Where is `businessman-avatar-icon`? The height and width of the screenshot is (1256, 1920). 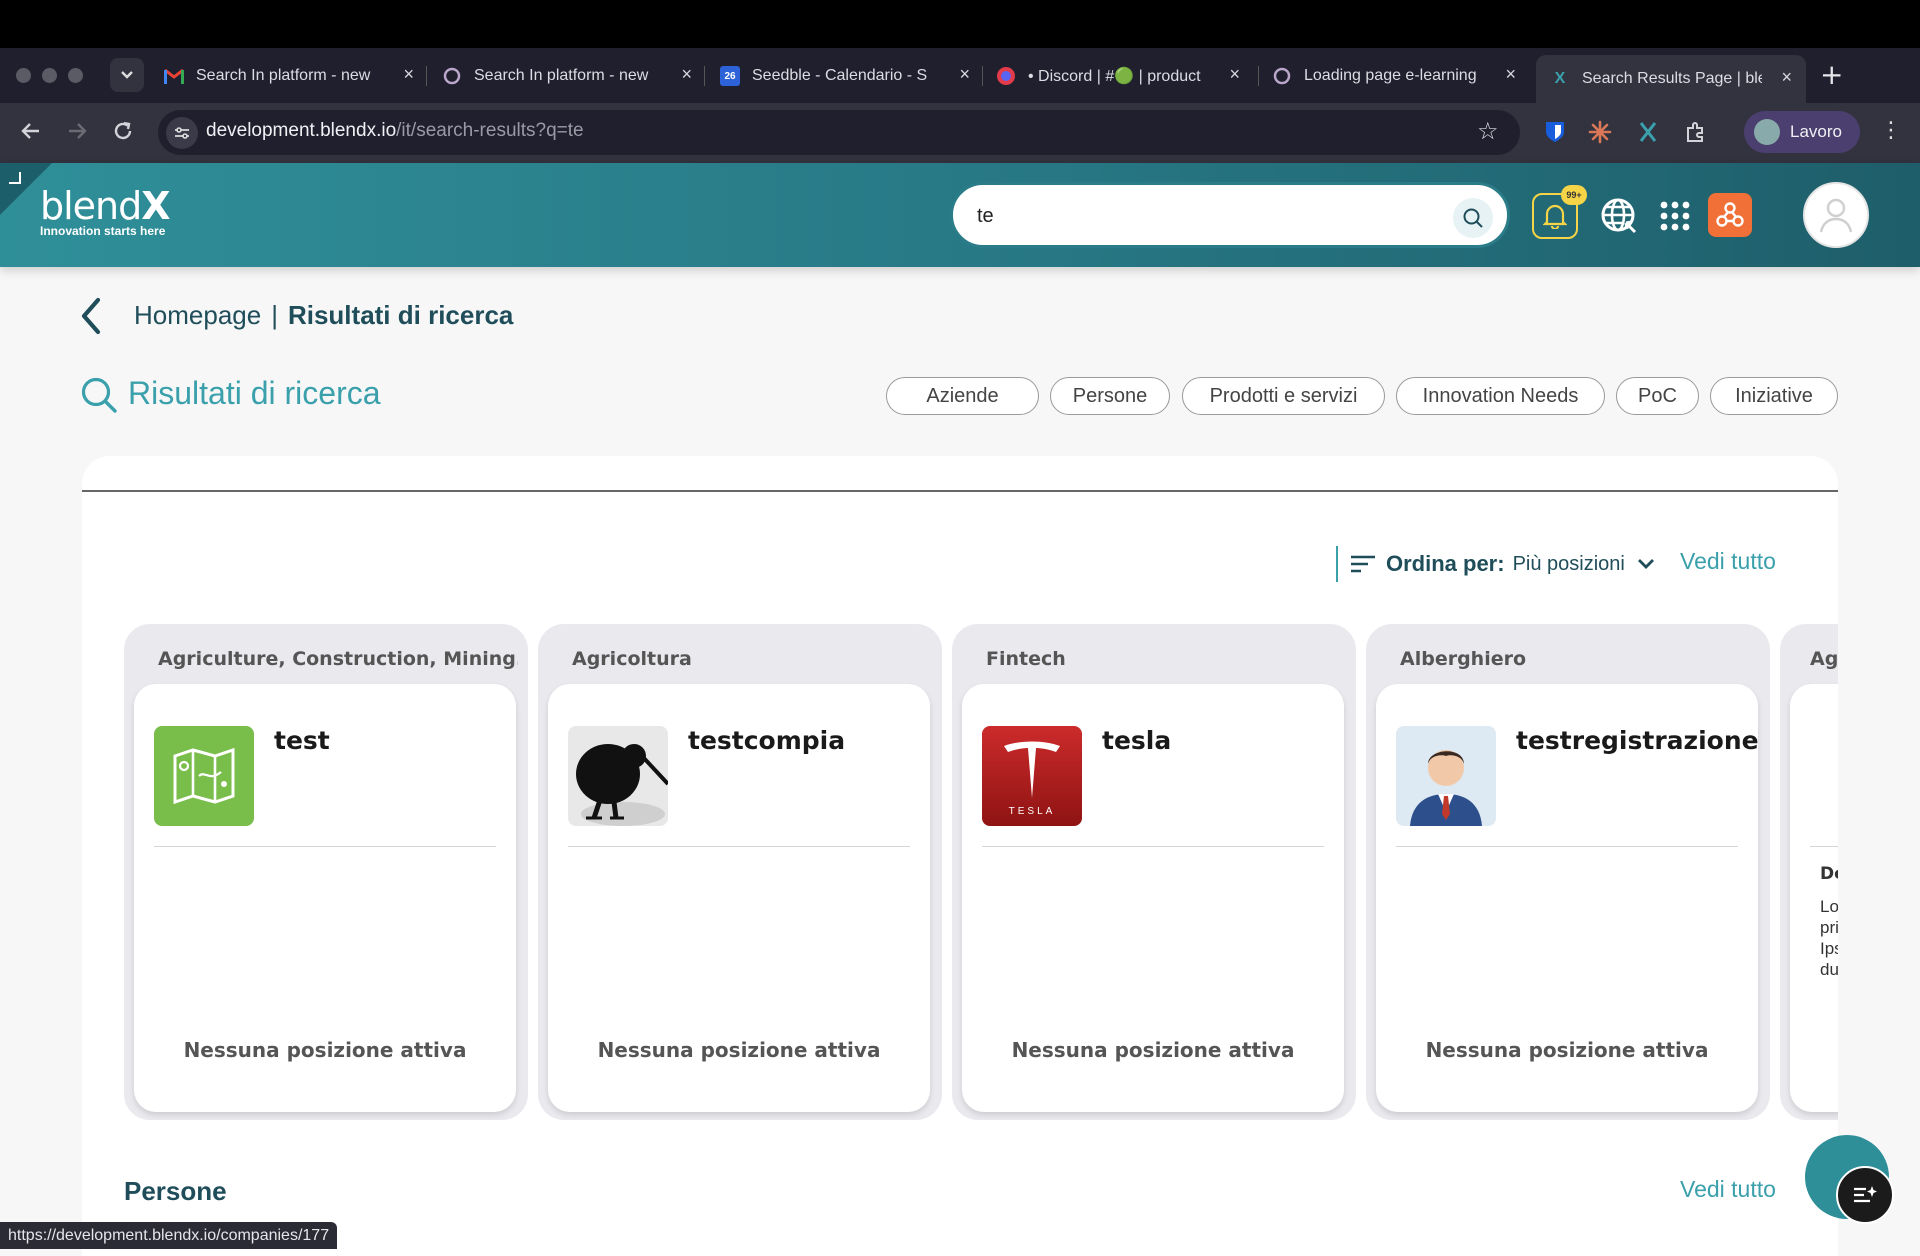 businessman-avatar-icon is located at coordinates (1446, 776).